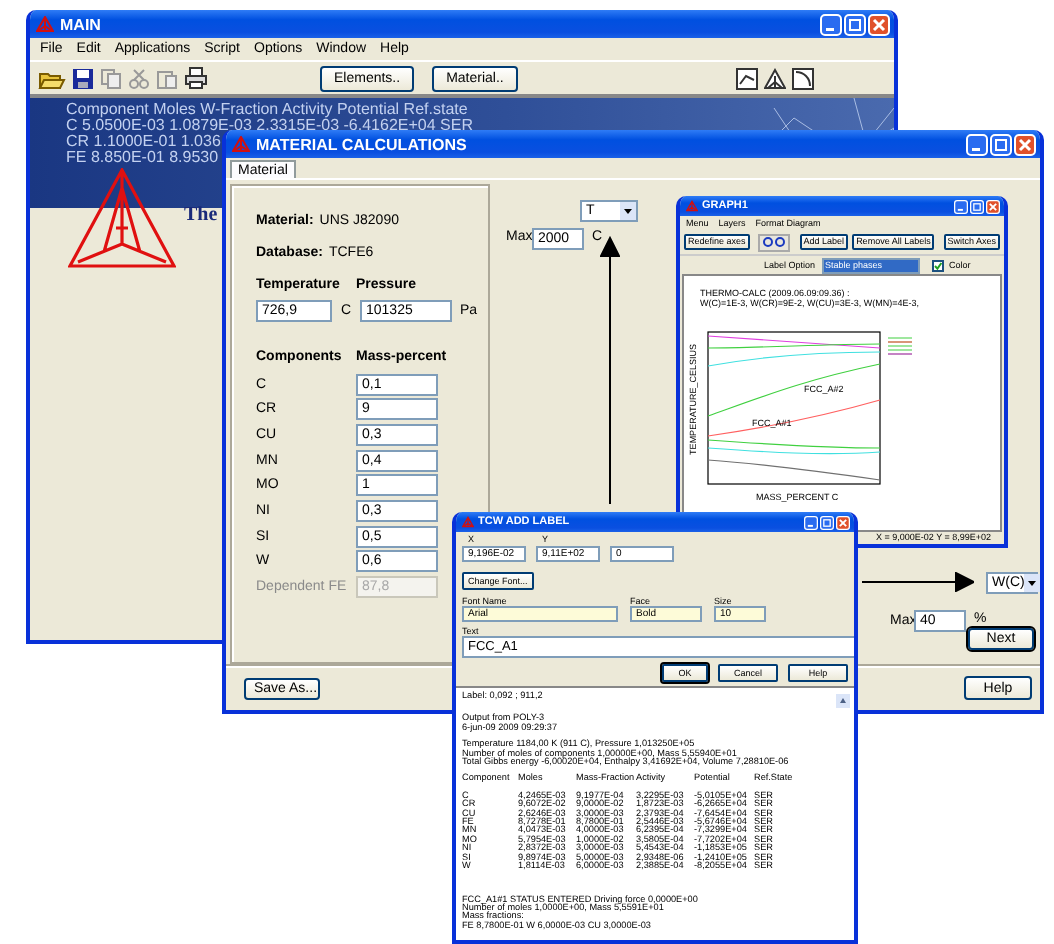 The image size is (1054, 944). What do you see at coordinates (201, 215) in the screenshot?
I see `logo-text: The` at bounding box center [201, 215].